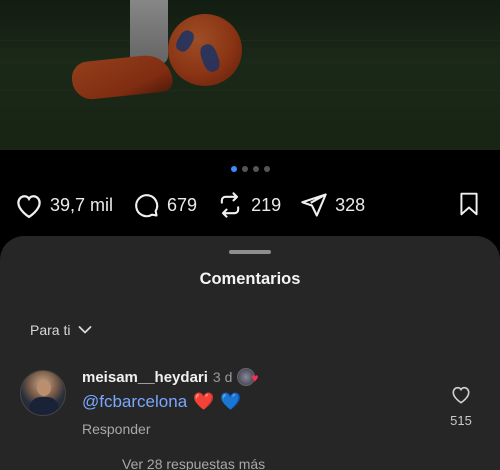 The image size is (500, 470). What do you see at coordinates (230, 205) in the screenshot?
I see `repost-icon` at bounding box center [230, 205].